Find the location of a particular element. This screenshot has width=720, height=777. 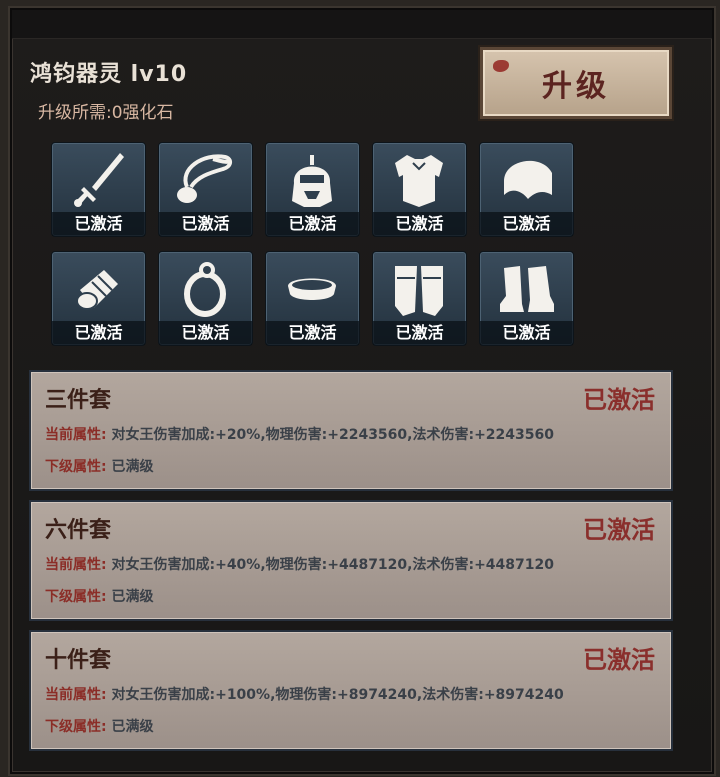

equip-slot-necklace: 已激活 is located at coordinates (205, 189).